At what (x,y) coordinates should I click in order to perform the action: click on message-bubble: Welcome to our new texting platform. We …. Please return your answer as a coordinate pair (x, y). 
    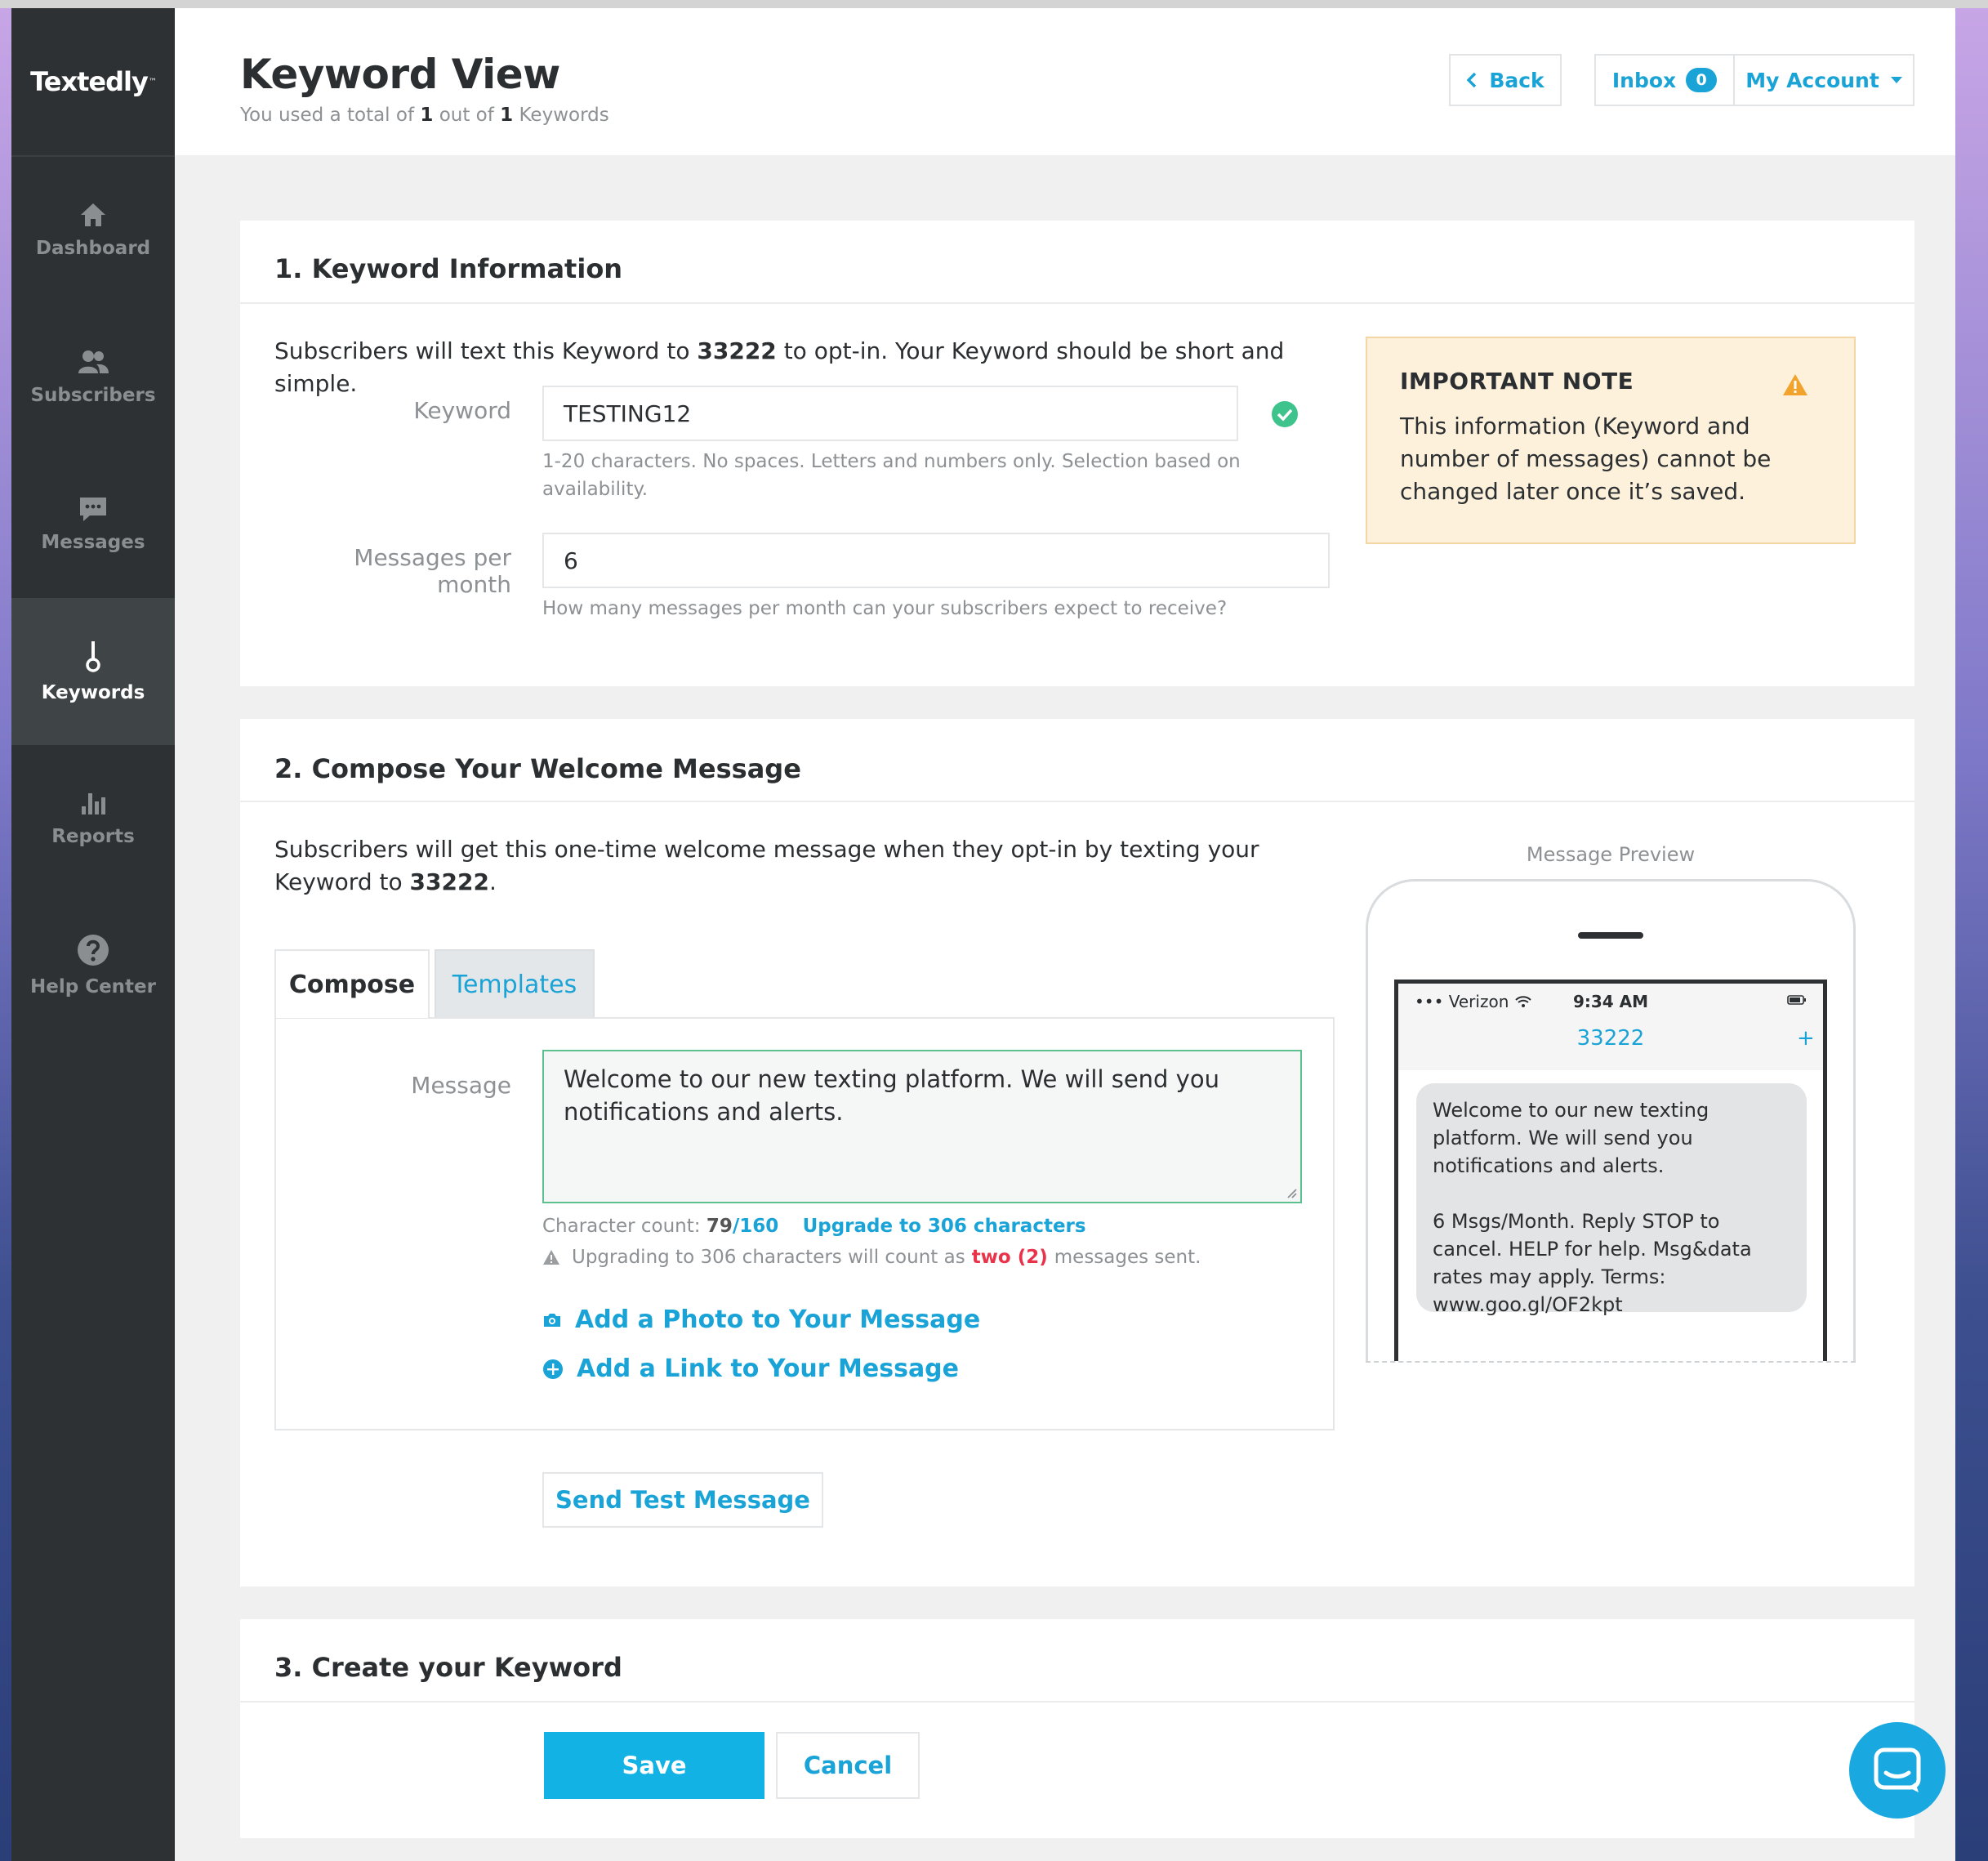
    Looking at the image, I should click on (1611, 1199).